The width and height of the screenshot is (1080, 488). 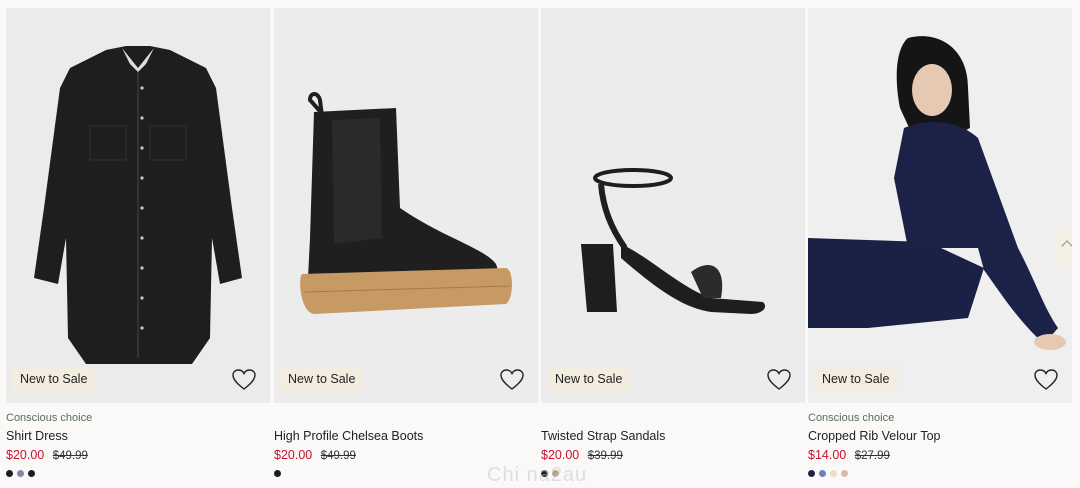 What do you see at coordinates (673, 436) in the screenshot?
I see `product-title: Twisted Strap Sandals` at bounding box center [673, 436].